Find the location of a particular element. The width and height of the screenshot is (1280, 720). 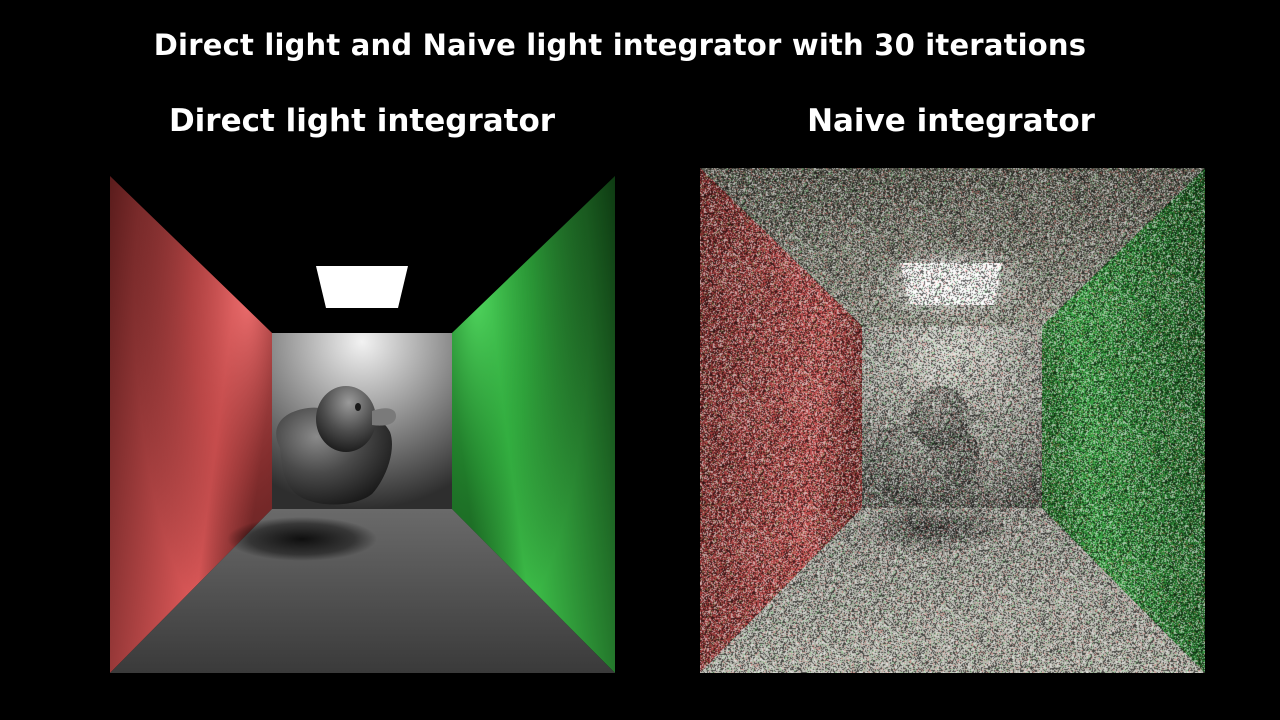

direct-light-caption: Direct light integrator is located at coordinates (362, 121).